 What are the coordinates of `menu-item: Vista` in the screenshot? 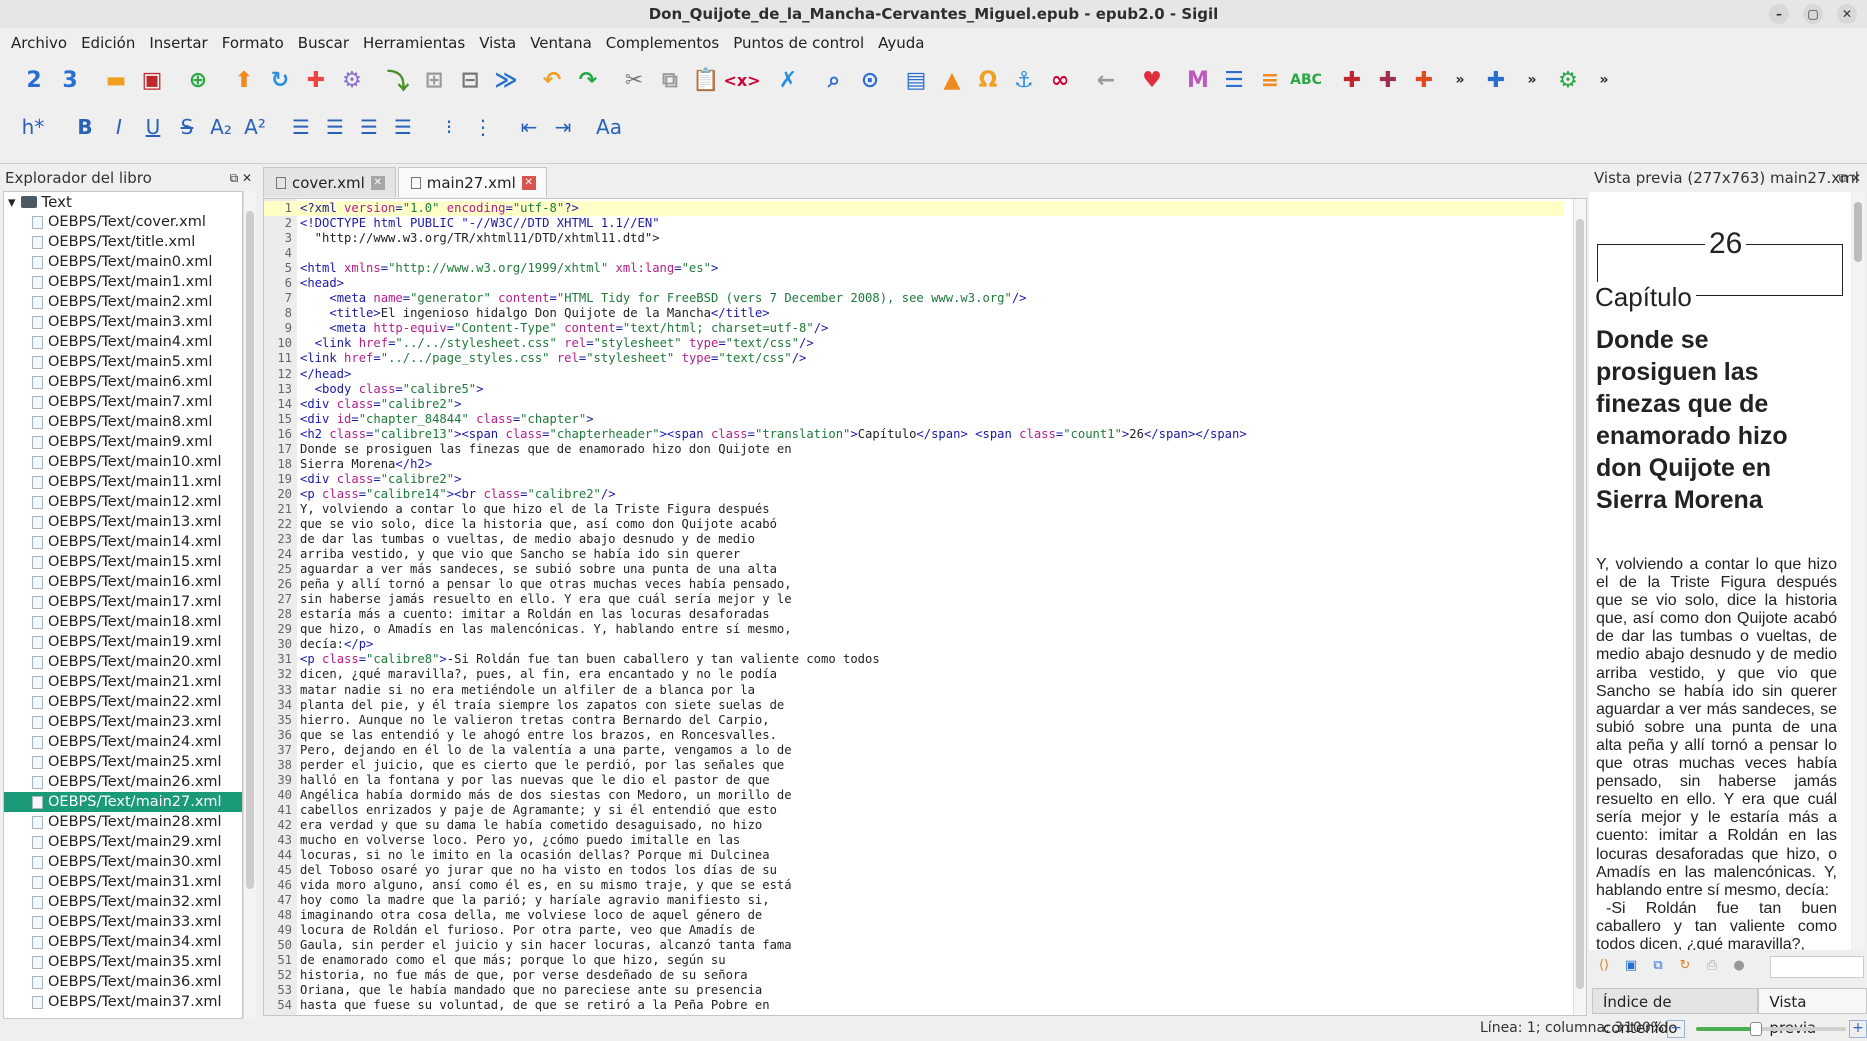 It's located at (497, 43).